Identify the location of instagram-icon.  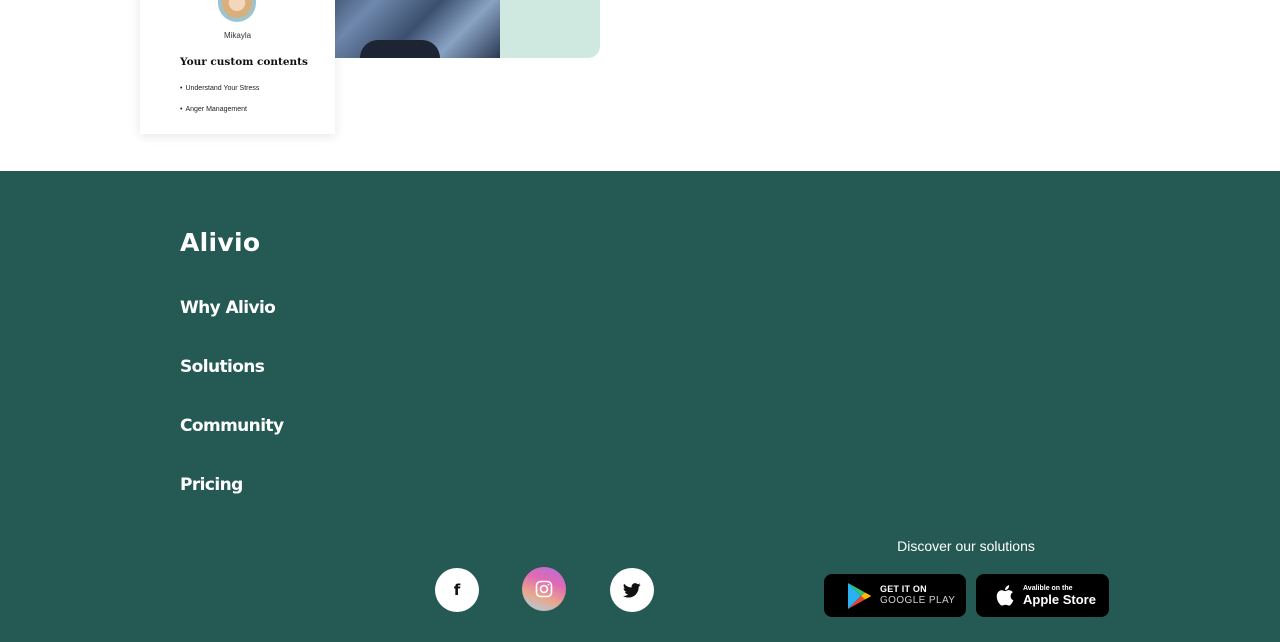
(544, 589).